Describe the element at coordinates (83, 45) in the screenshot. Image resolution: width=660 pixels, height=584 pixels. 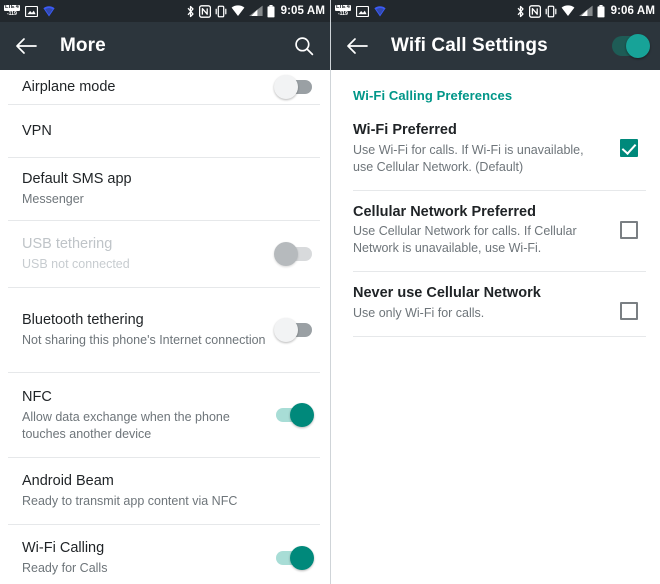
I see `page-title: More` at that location.